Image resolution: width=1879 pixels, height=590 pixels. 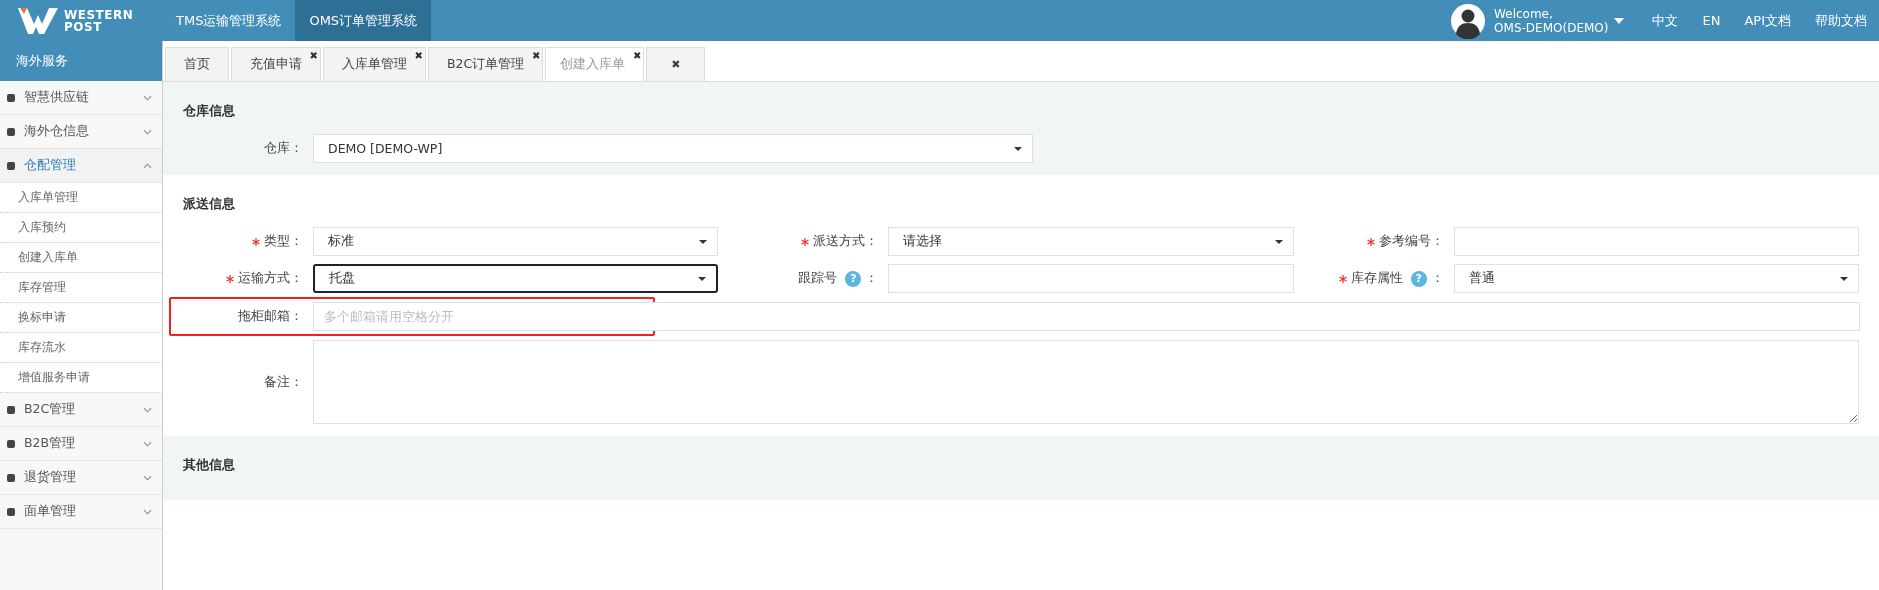 What do you see at coordinates (363, 20) in the screenshot?
I see `system-tab: OMS订单管理系统` at bounding box center [363, 20].